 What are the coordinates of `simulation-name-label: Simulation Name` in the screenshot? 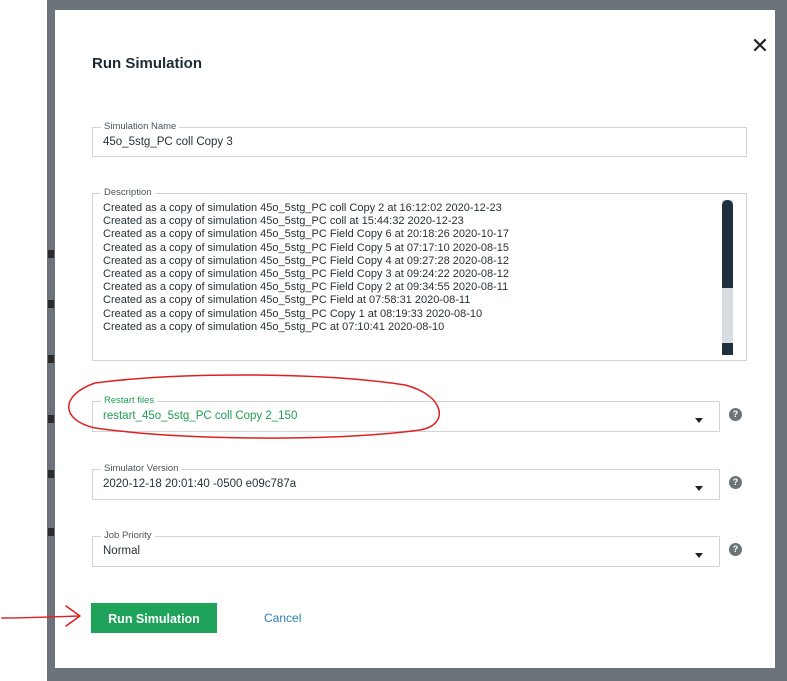 It's located at (140, 126).